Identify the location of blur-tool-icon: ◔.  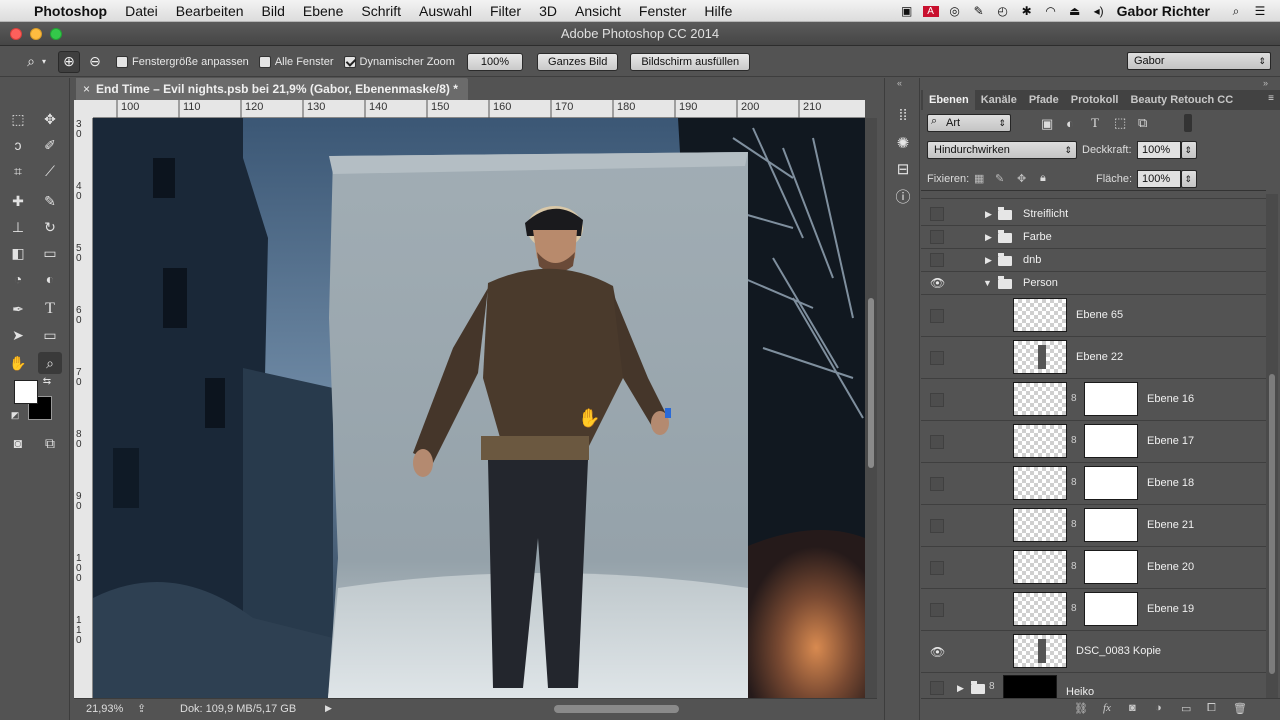
(18, 279).